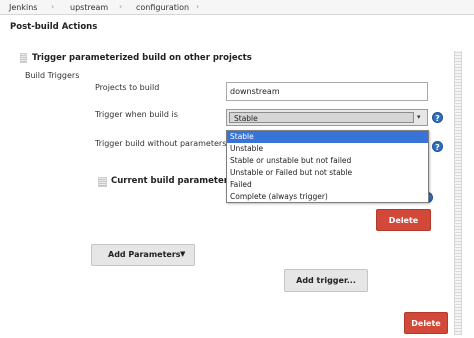  Describe the element at coordinates (183, 254) in the screenshot. I see `chevron-down-icon: ▼` at that location.